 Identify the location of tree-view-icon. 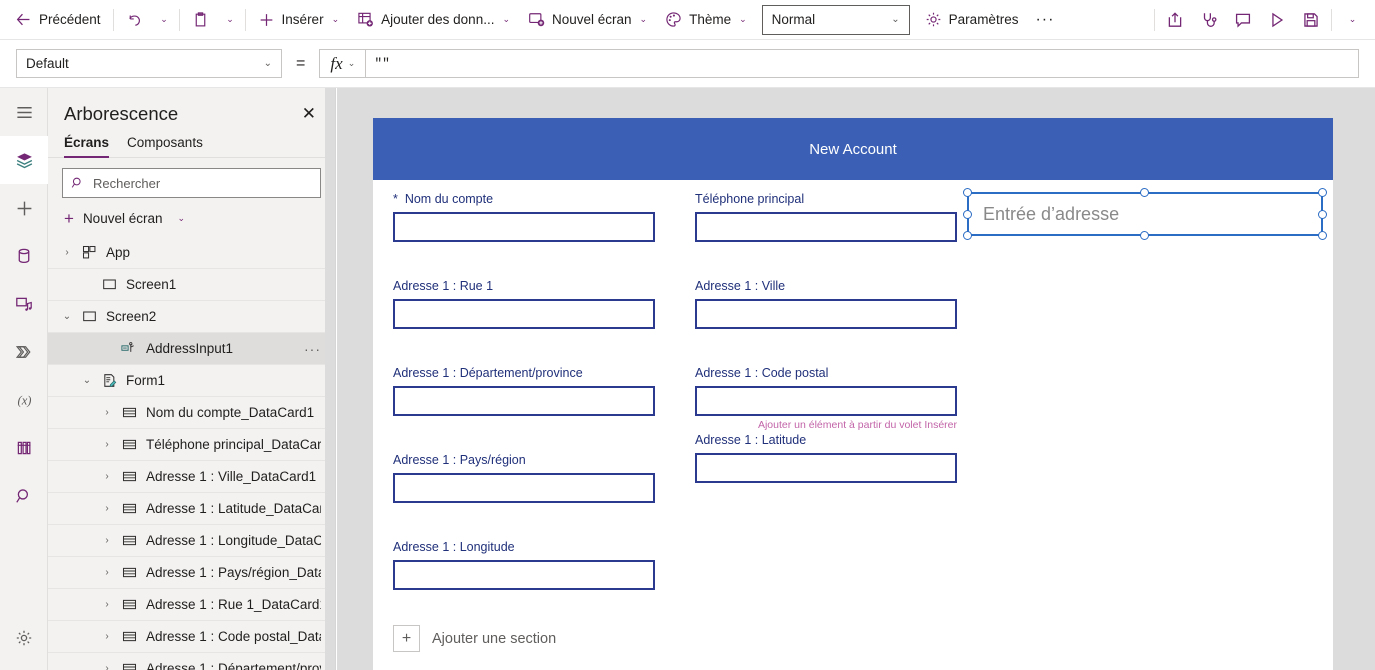
(24, 160).